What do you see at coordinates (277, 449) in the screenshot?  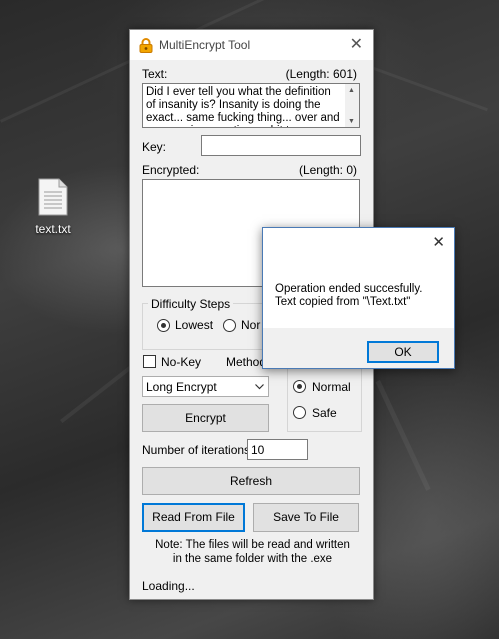 I see `iterations-input: 10` at bounding box center [277, 449].